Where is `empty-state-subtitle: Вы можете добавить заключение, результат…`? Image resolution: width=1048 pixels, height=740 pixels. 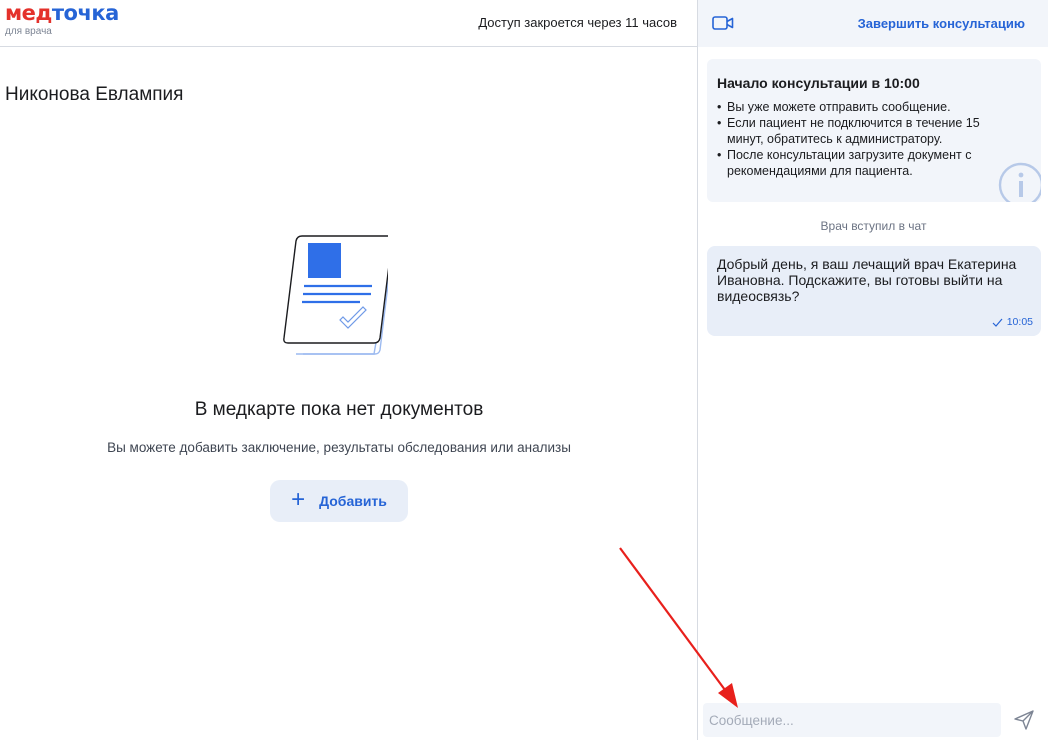 empty-state-subtitle: Вы можете добавить заключение, результат… is located at coordinates (339, 447).